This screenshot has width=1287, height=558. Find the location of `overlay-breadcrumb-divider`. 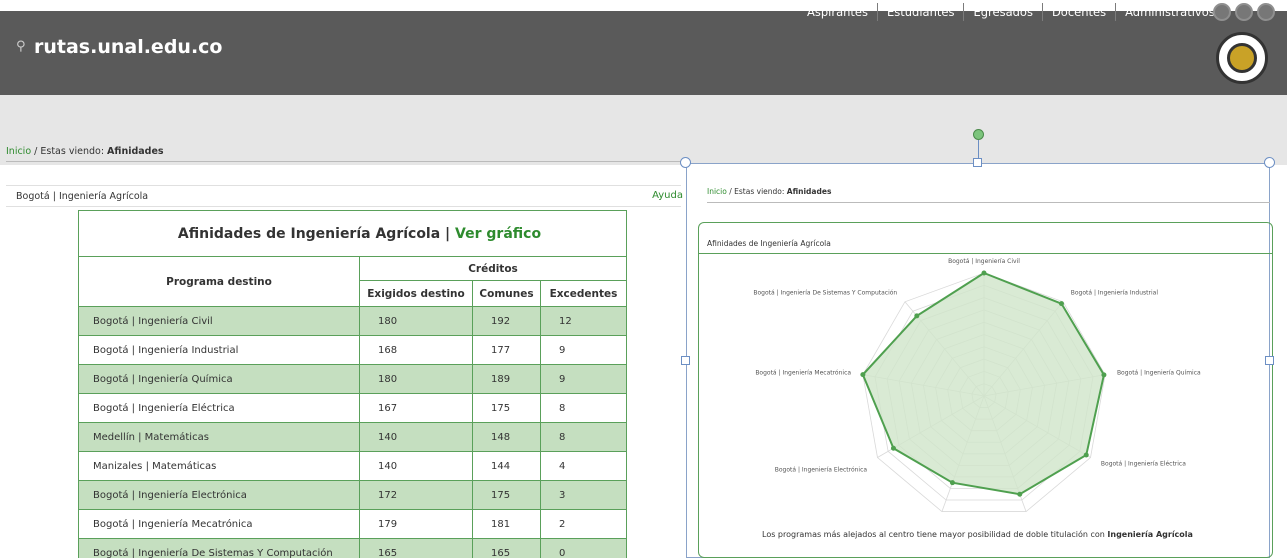

overlay-breadcrumb-divider is located at coordinates (988, 202).